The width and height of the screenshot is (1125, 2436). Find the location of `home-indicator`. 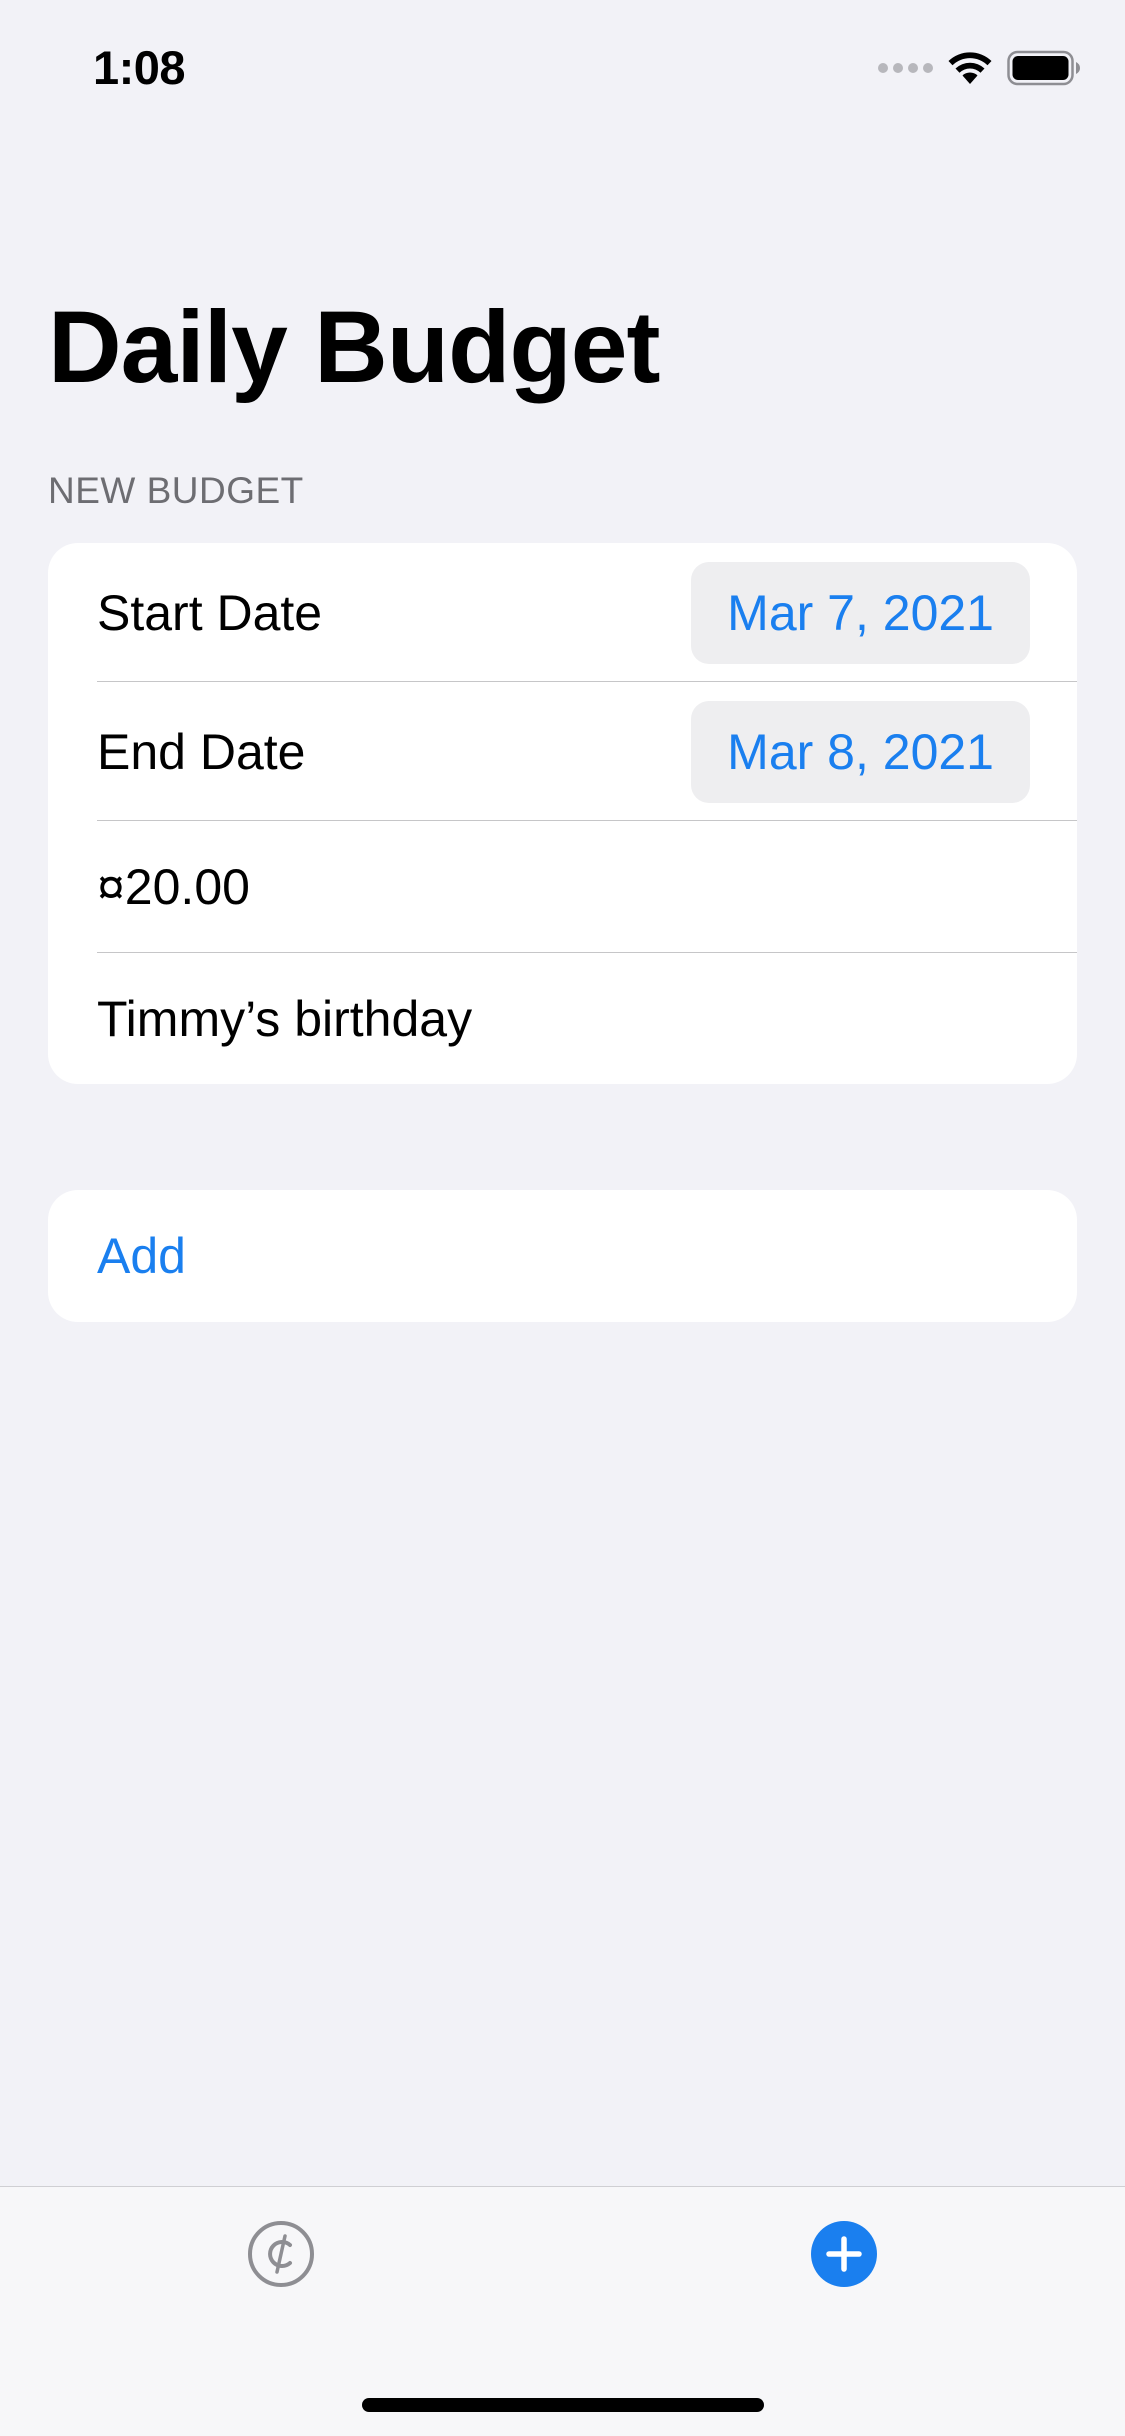

home-indicator is located at coordinates (563, 2405).